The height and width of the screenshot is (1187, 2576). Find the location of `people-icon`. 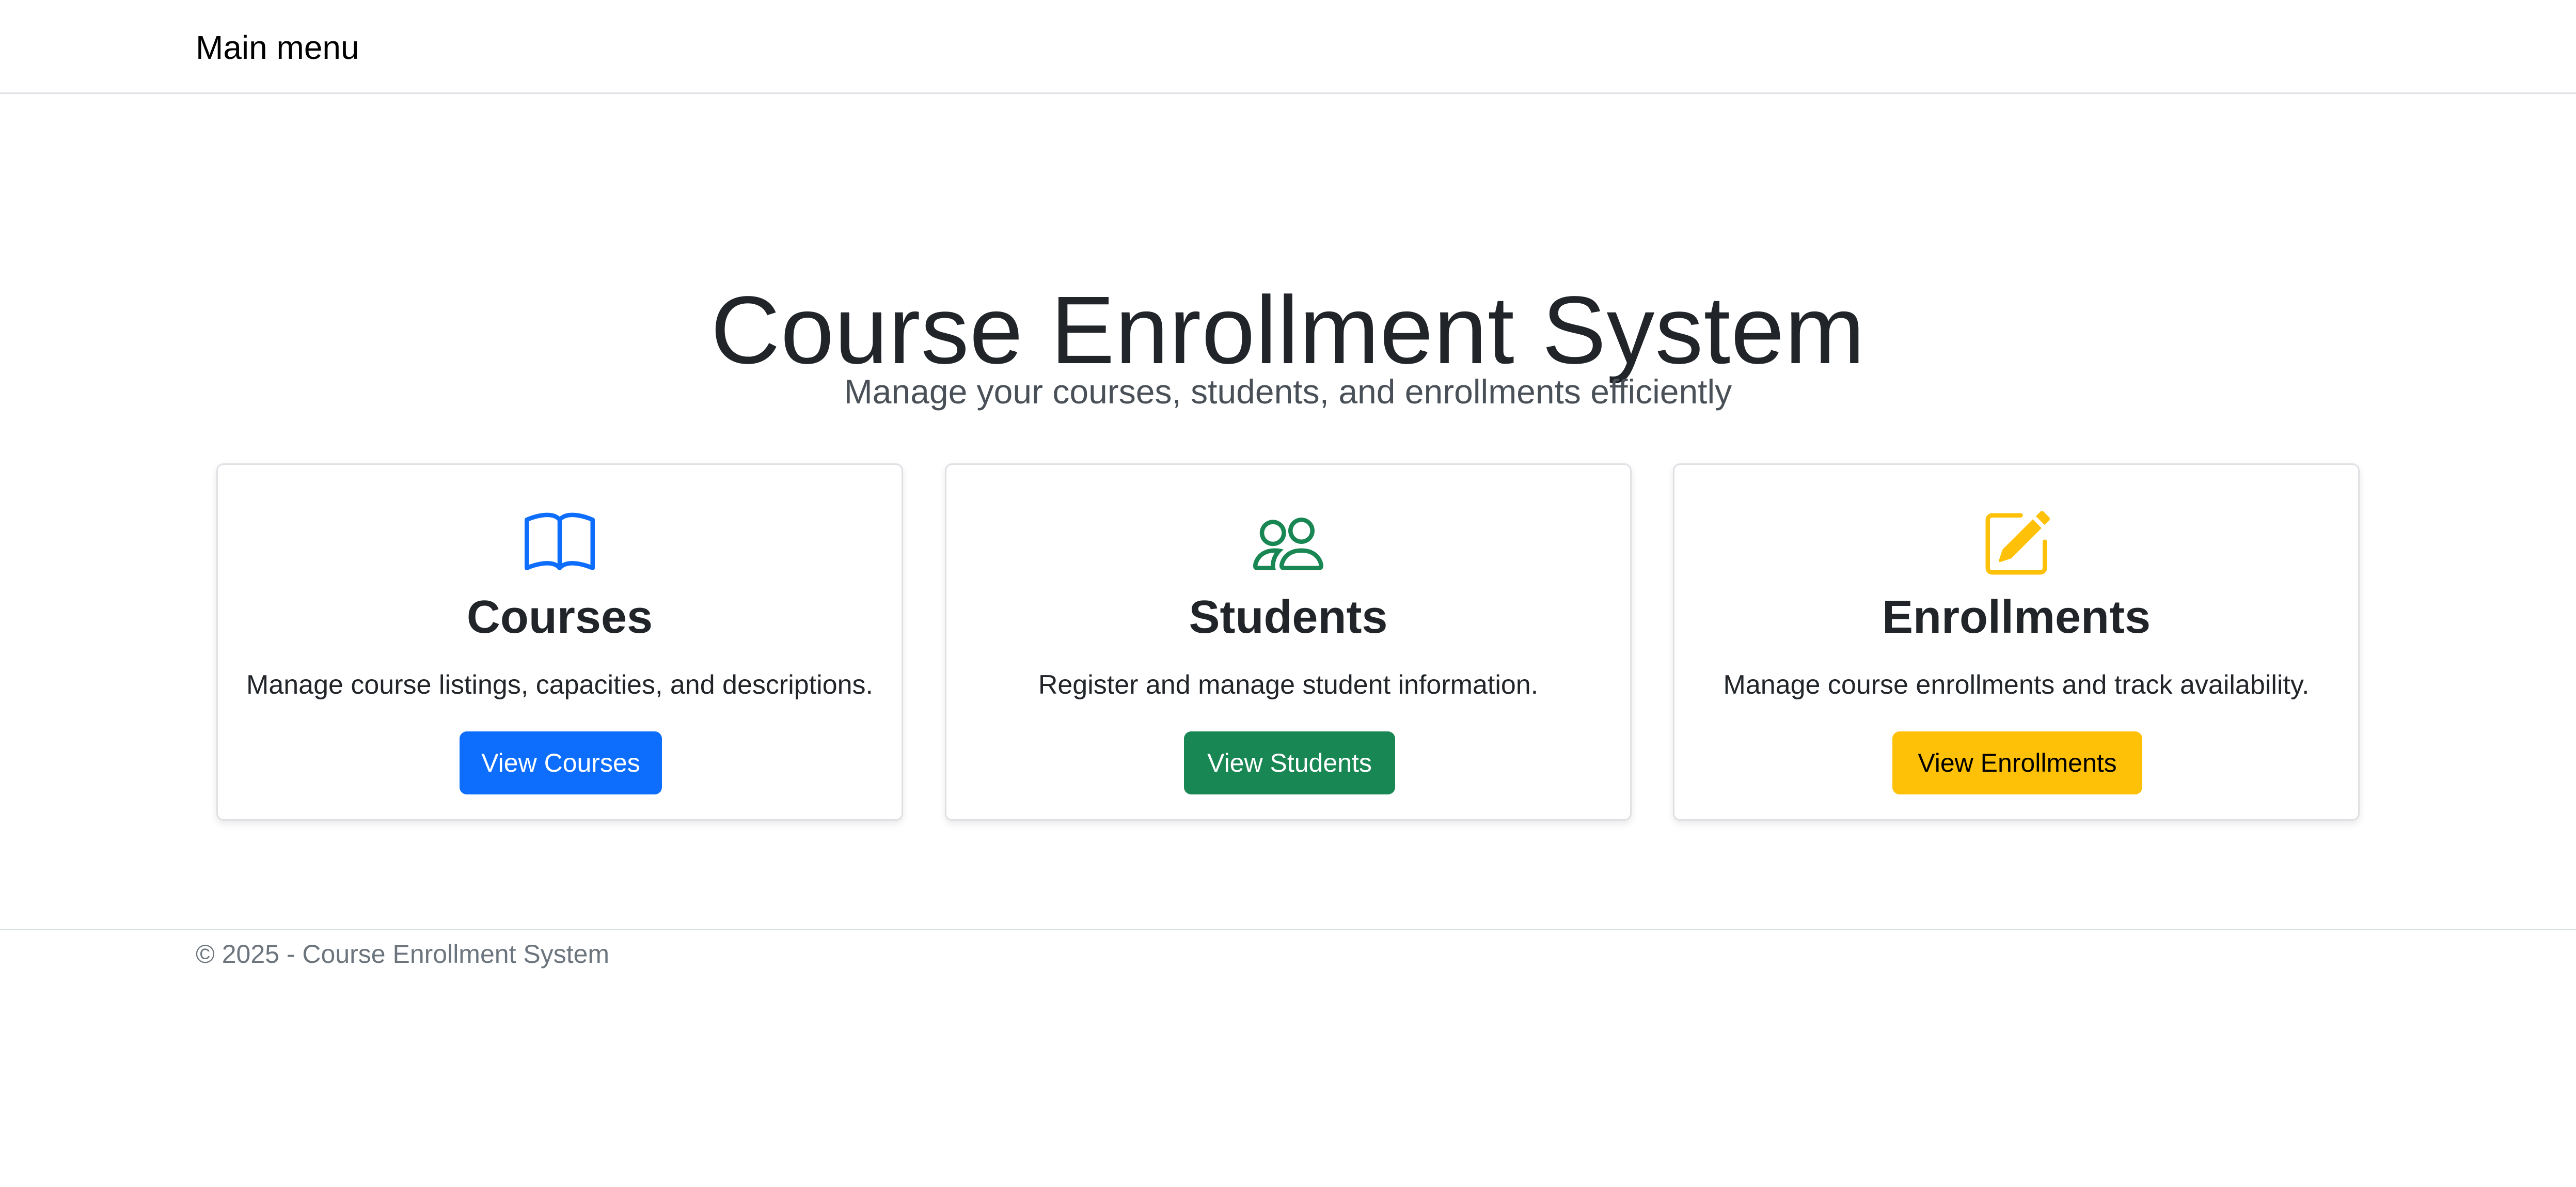

people-icon is located at coordinates (1288, 544).